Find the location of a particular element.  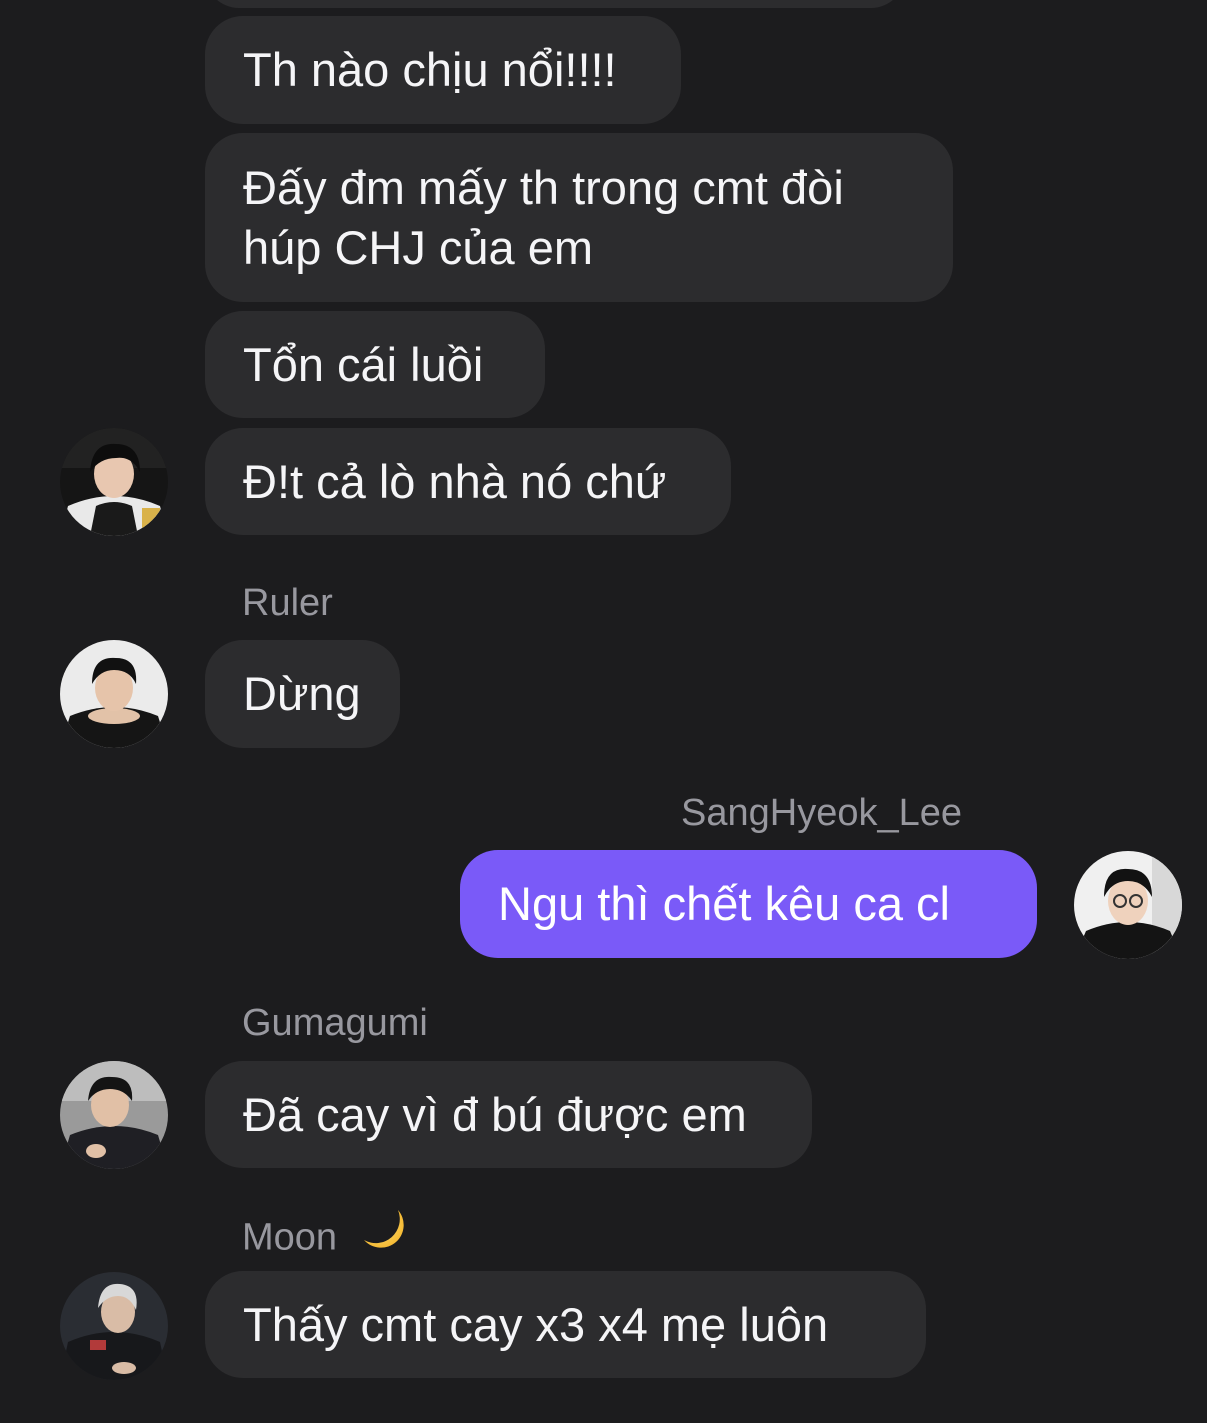

gumagumi-avatar is located at coordinates (114, 1115).